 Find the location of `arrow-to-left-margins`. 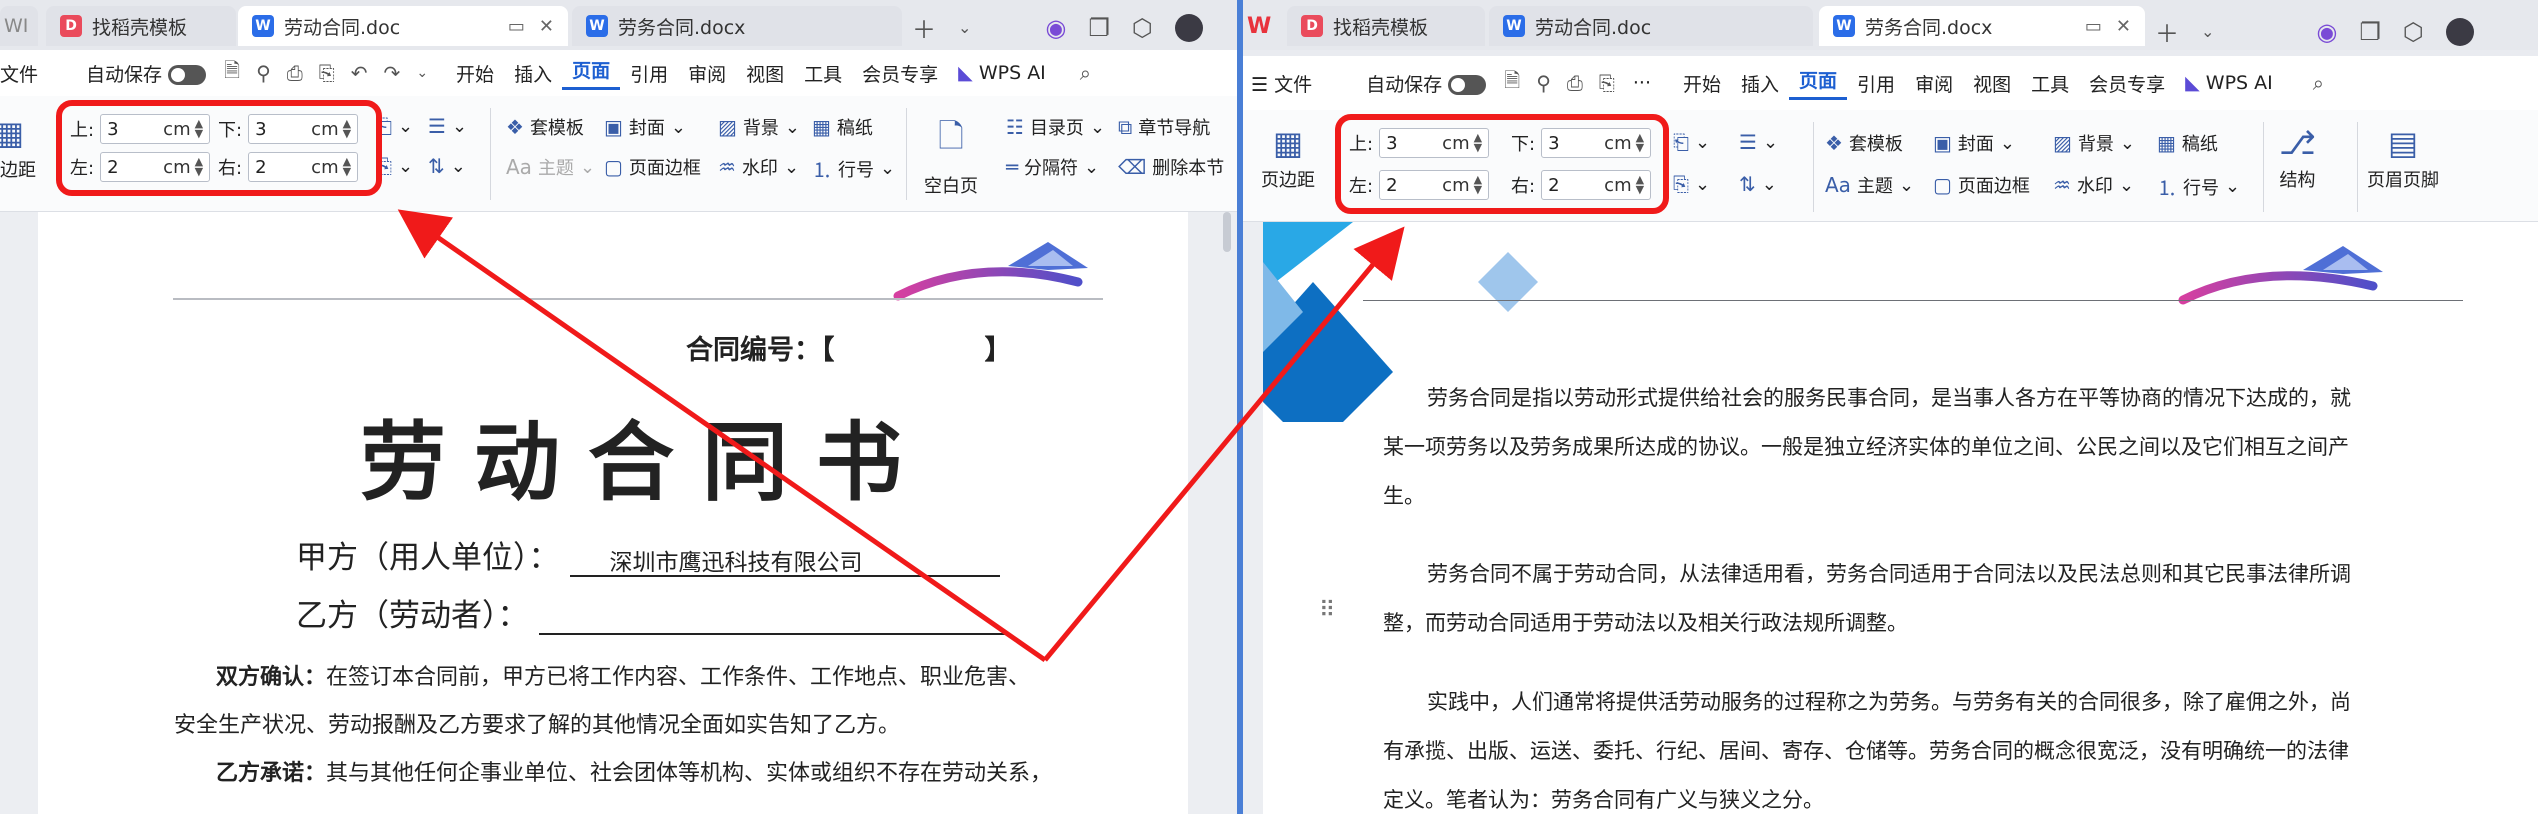

arrow-to-left-margins is located at coordinates (722, 436).